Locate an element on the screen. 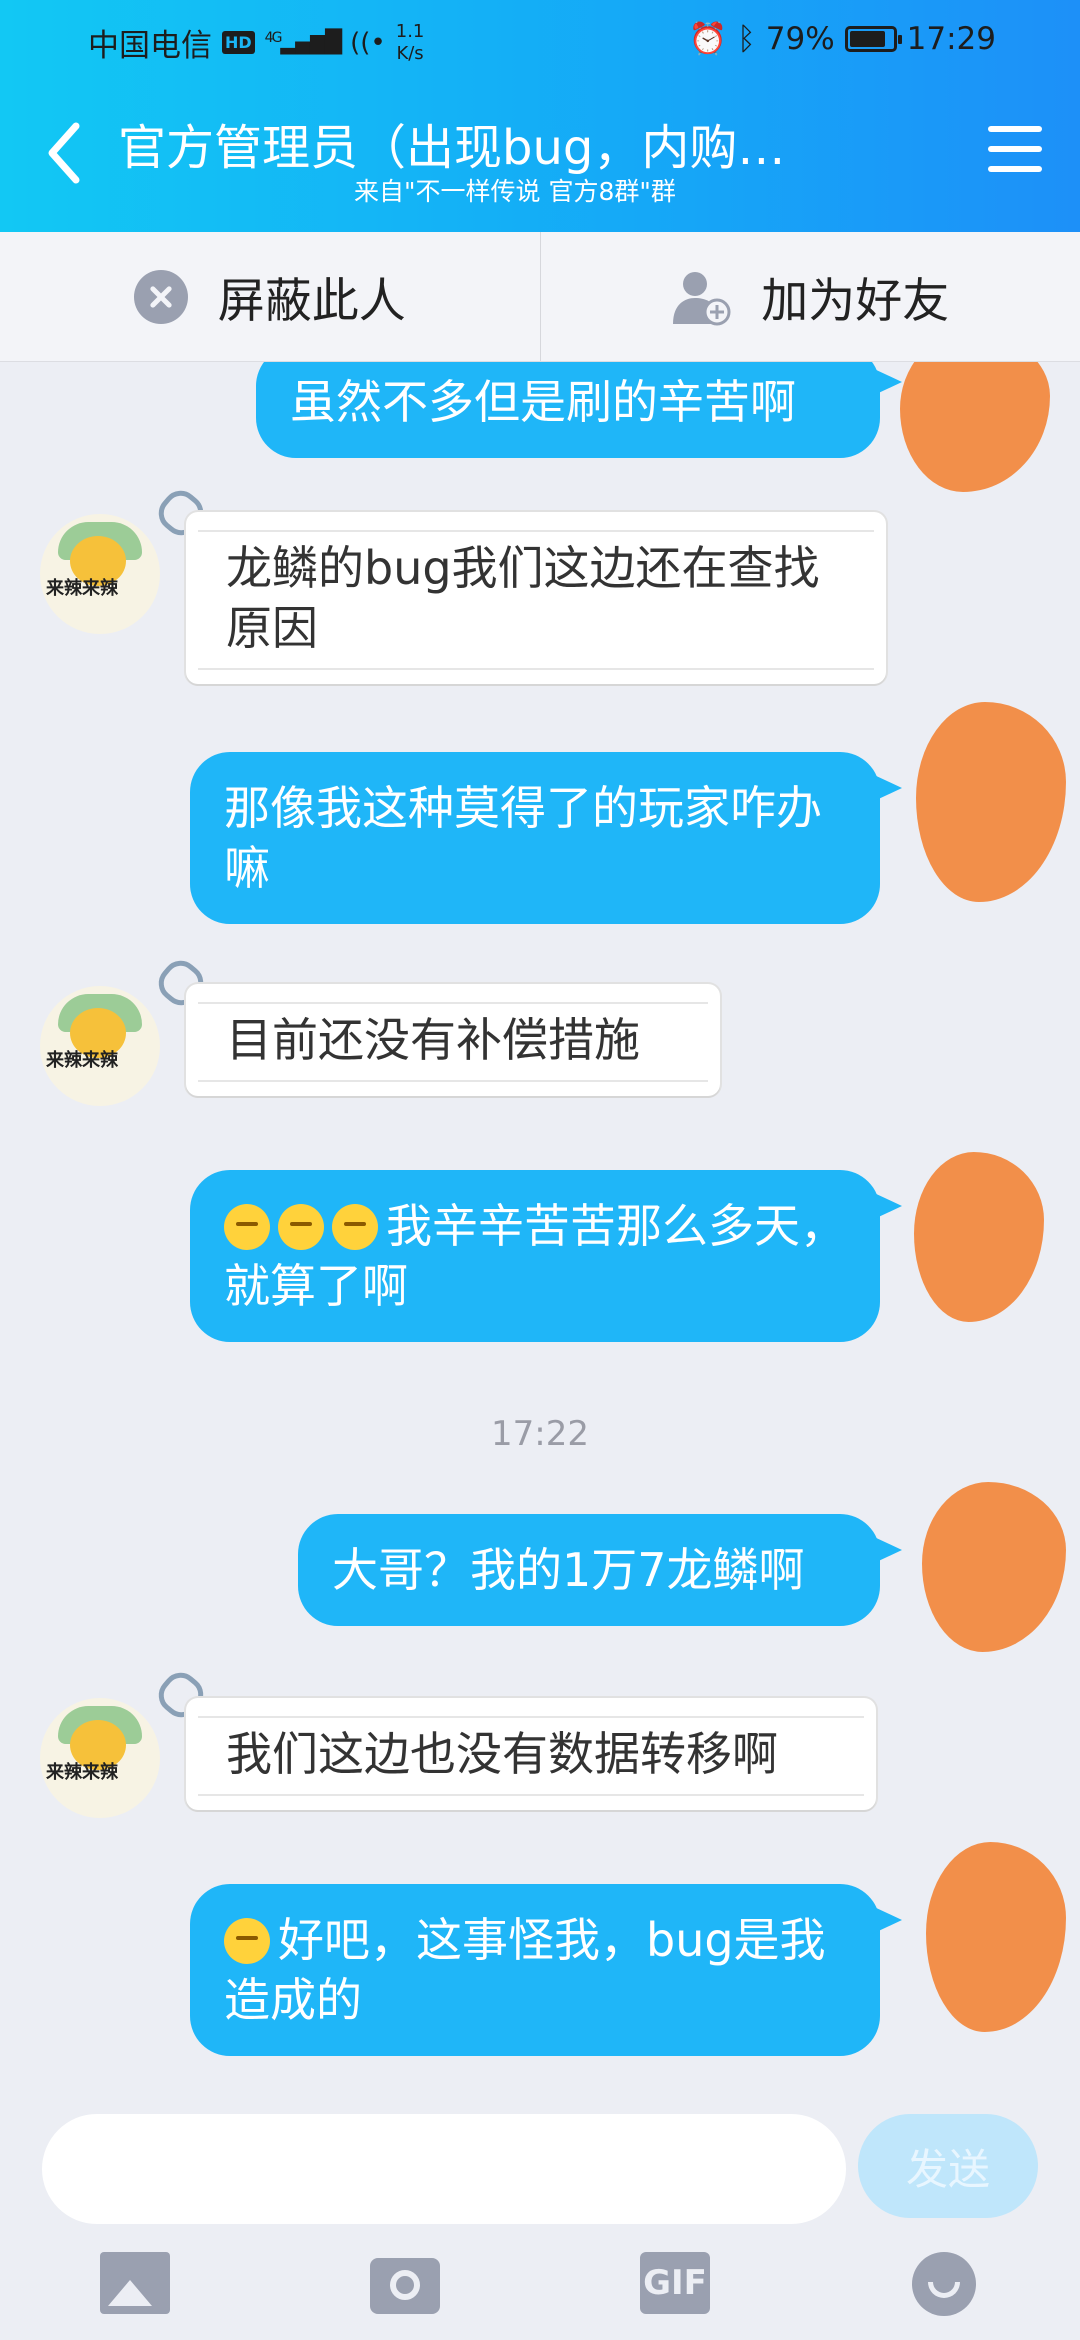 Image resolution: width=1080 pixels, height=2340 pixels. message-outgoing: 大哥？我的1万7龙鳞啊 is located at coordinates (600, 1570).